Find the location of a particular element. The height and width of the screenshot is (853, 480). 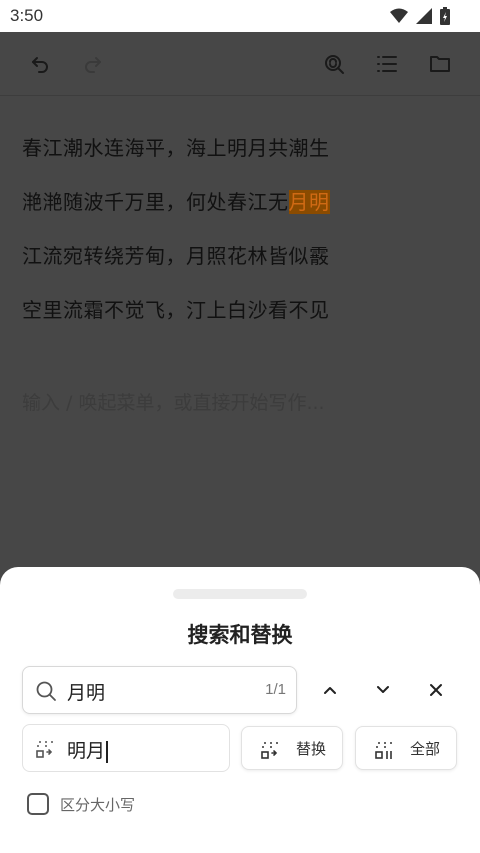

search-replace-icon is located at coordinates (334, 64).